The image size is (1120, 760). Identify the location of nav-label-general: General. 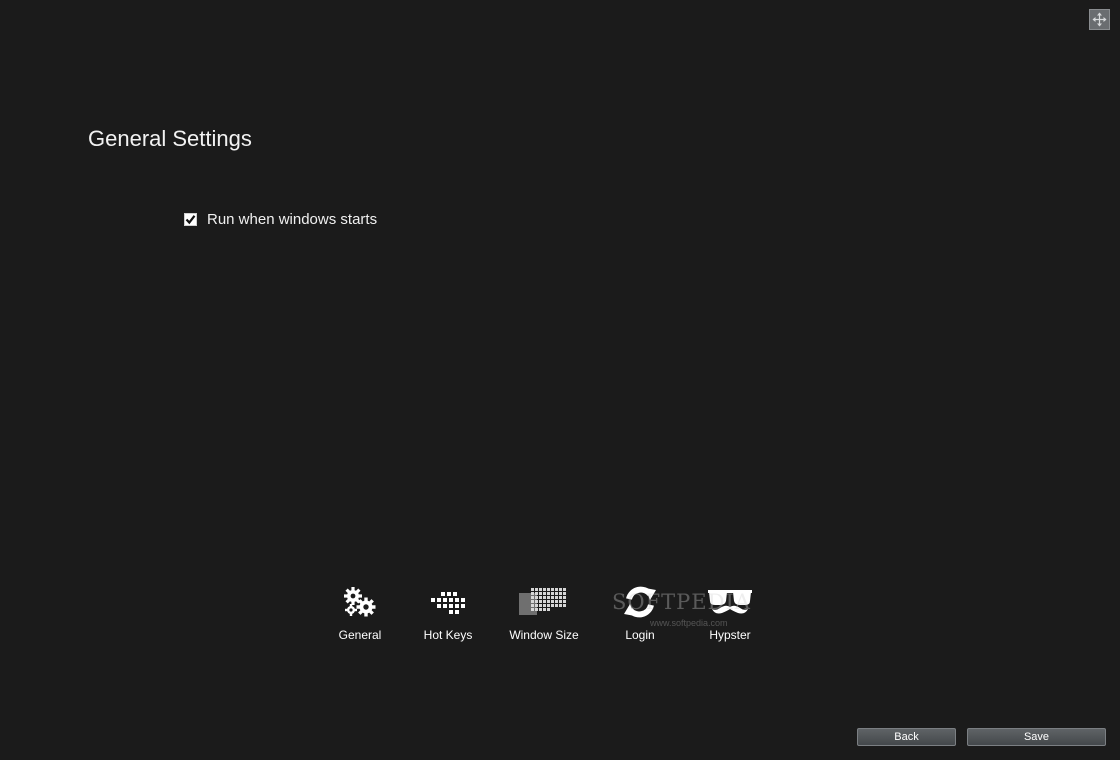
(360, 635).